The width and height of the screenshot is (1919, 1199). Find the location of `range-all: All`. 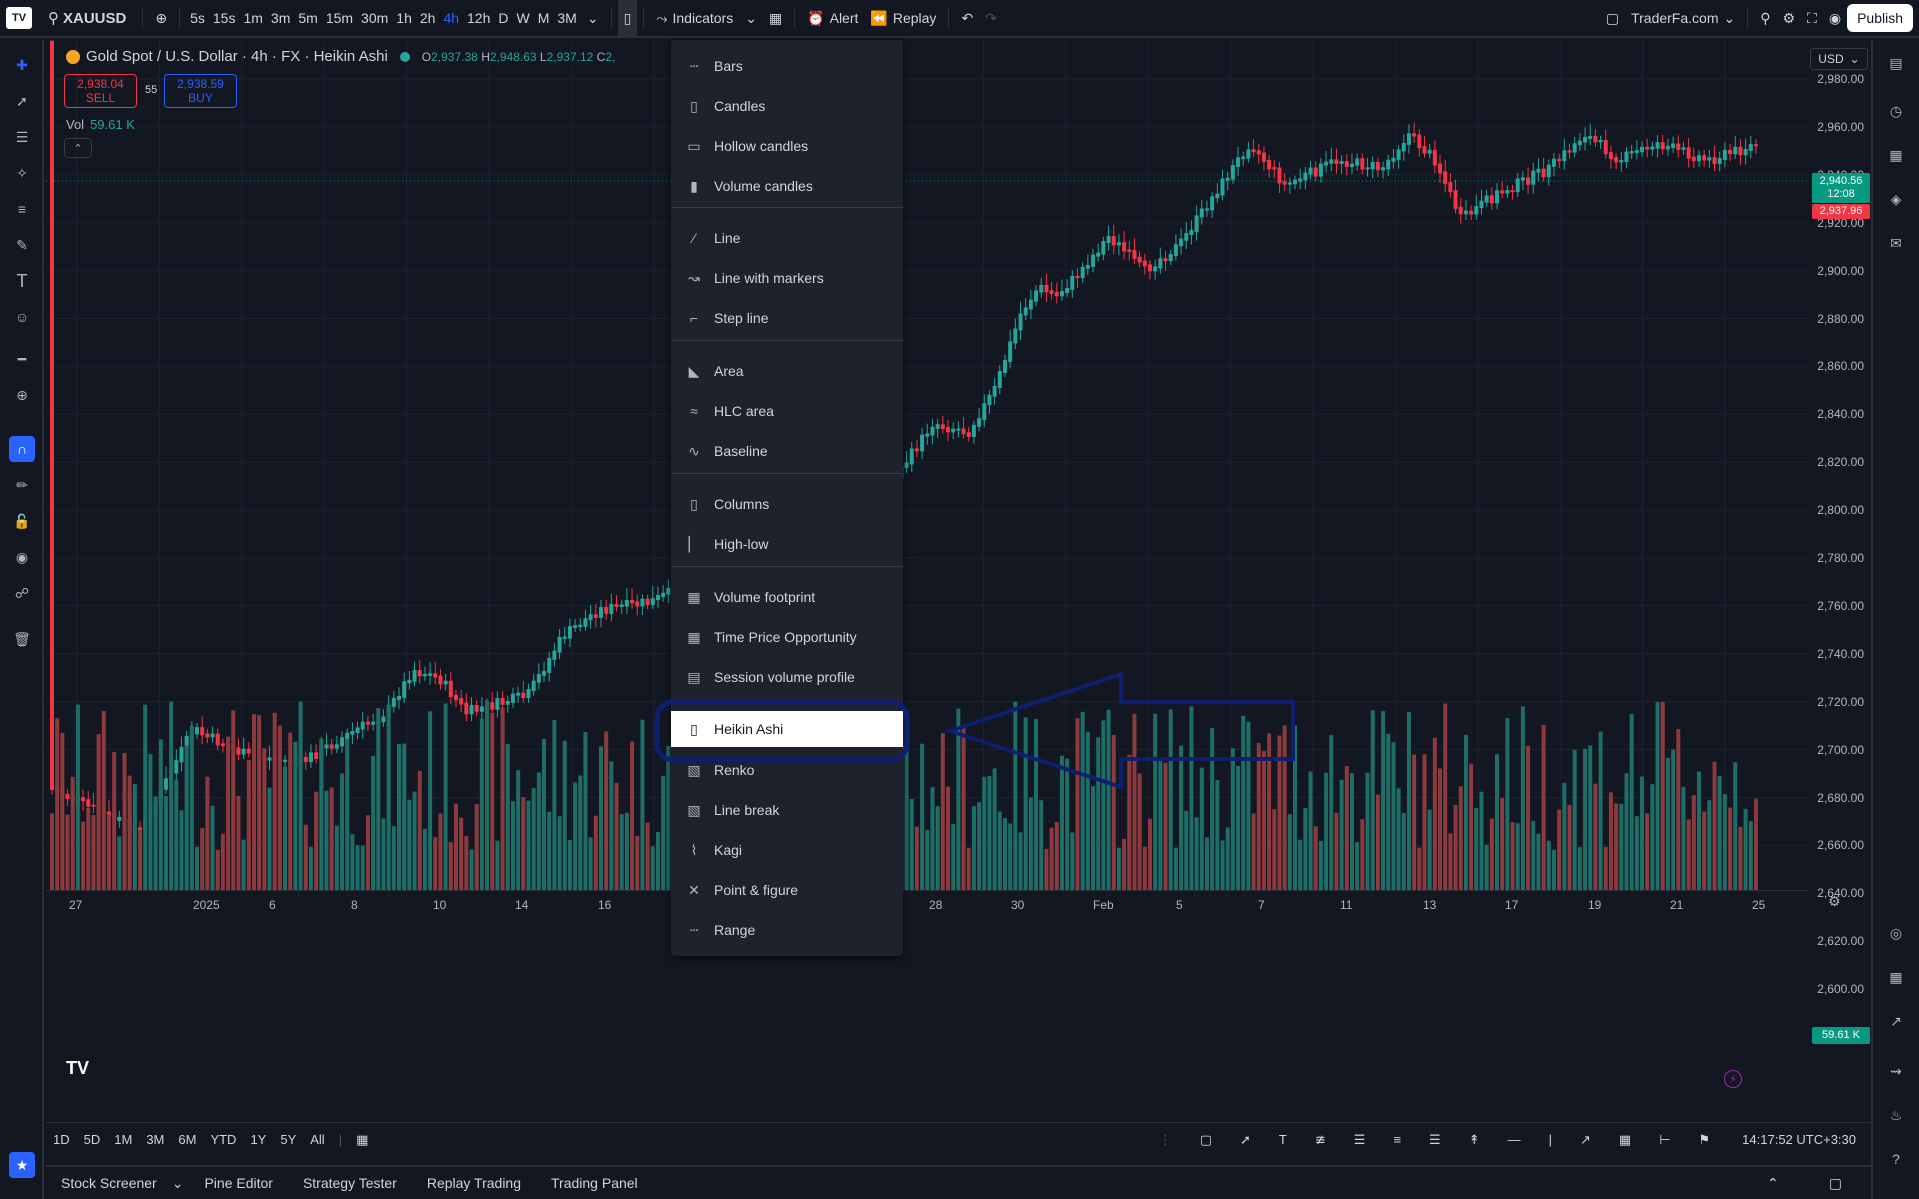

range-all: All is located at coordinates (317, 1139).